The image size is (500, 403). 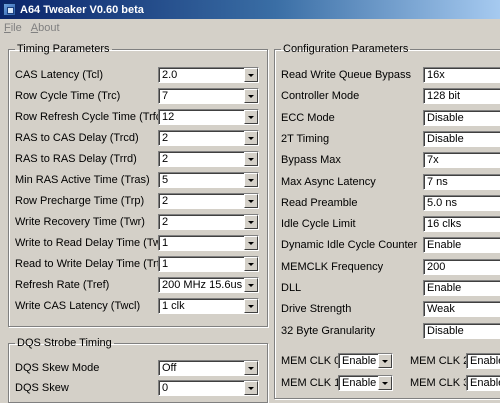 What do you see at coordinates (165, 243) in the screenshot?
I see `write-to-read-delay-time-value: 1` at bounding box center [165, 243].